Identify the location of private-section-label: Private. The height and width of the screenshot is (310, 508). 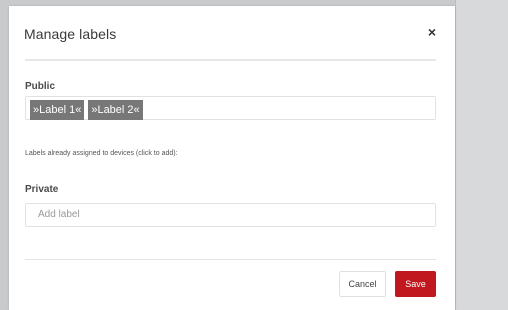
(42, 189).